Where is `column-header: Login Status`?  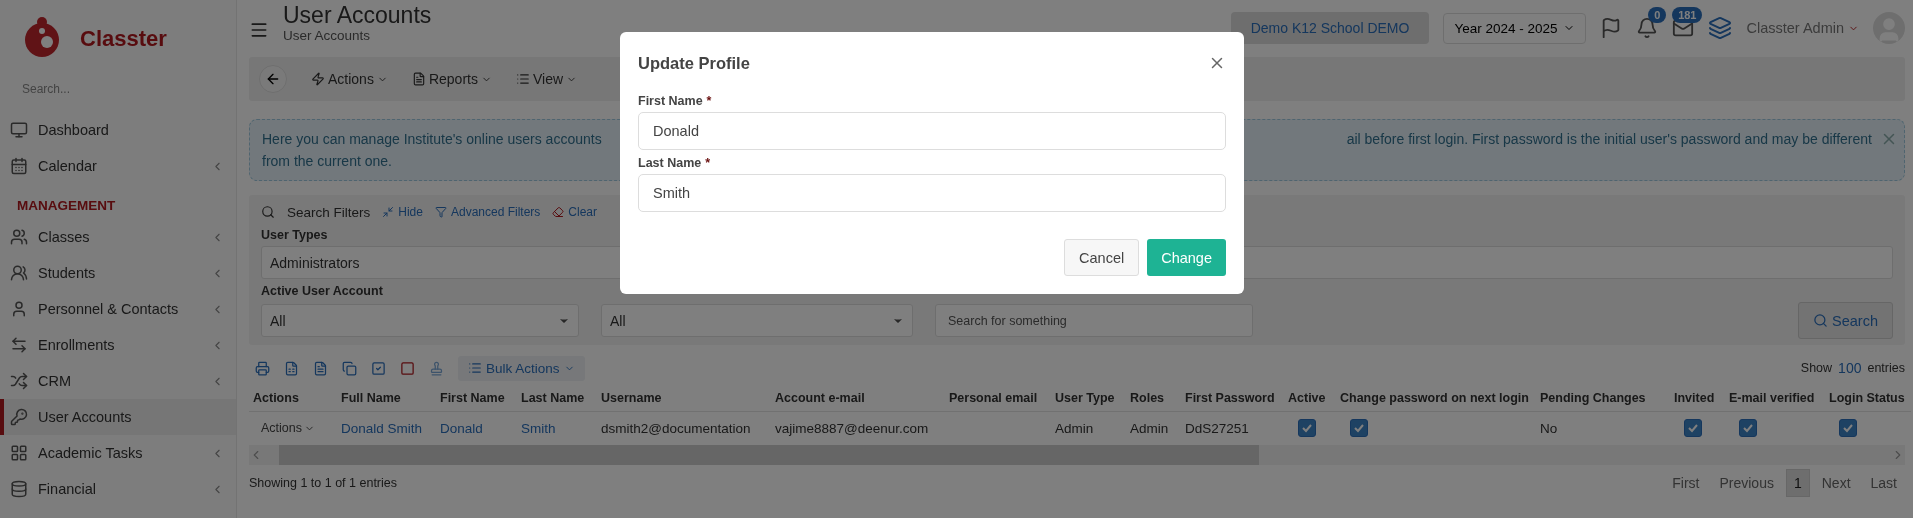
column-header: Login Status is located at coordinates (1868, 398).